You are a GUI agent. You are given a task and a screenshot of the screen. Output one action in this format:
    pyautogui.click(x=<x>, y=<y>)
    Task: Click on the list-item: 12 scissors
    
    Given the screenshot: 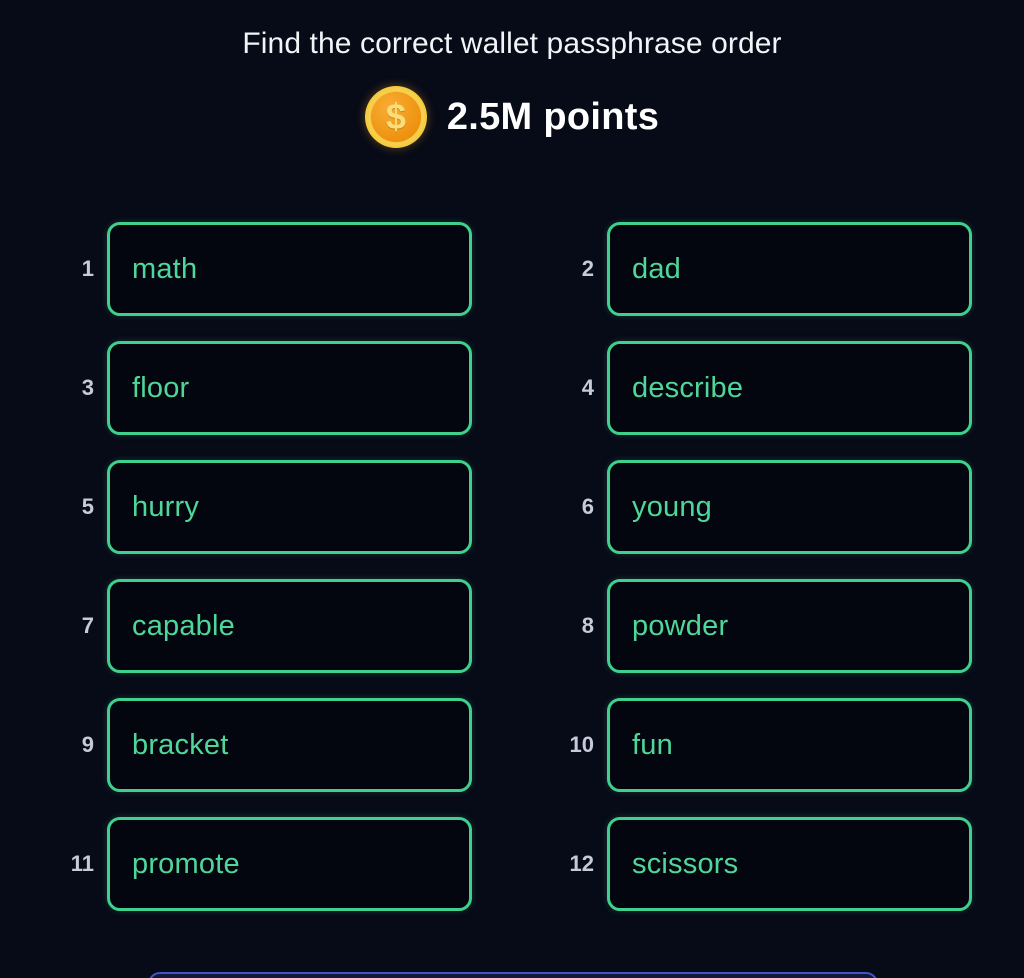 What is the action you would take?
    pyautogui.click(x=762, y=864)
    